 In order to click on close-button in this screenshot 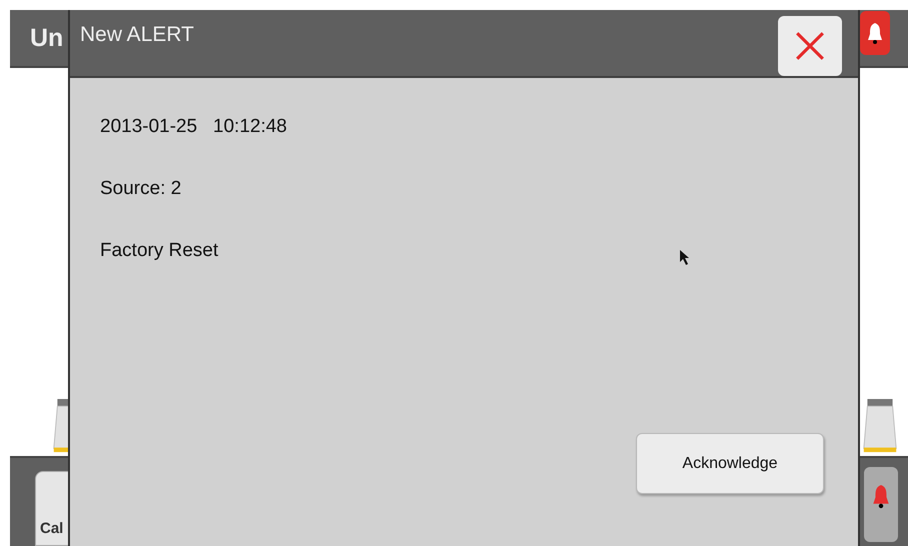, I will do `click(810, 46)`.